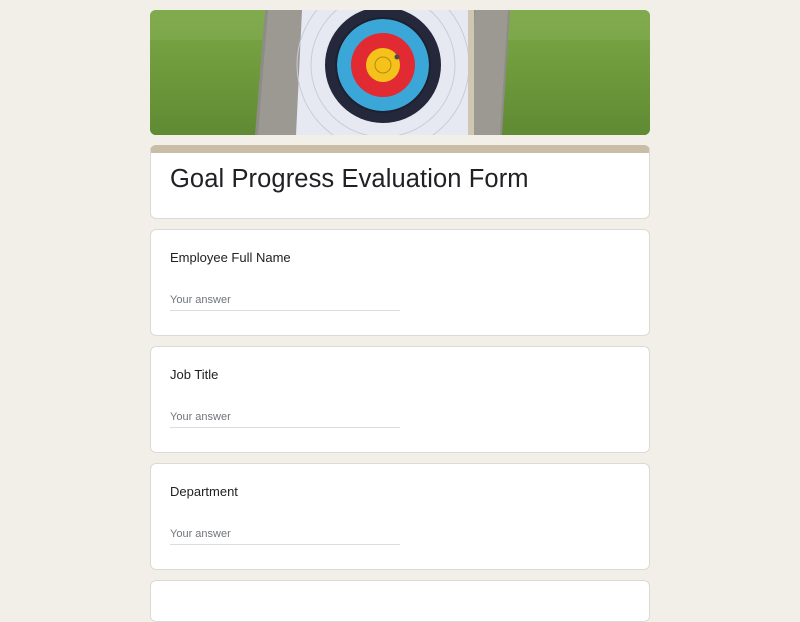 Image resolution: width=800 pixels, height=622 pixels. What do you see at coordinates (285, 417) in the screenshot?
I see `job-title-input` at bounding box center [285, 417].